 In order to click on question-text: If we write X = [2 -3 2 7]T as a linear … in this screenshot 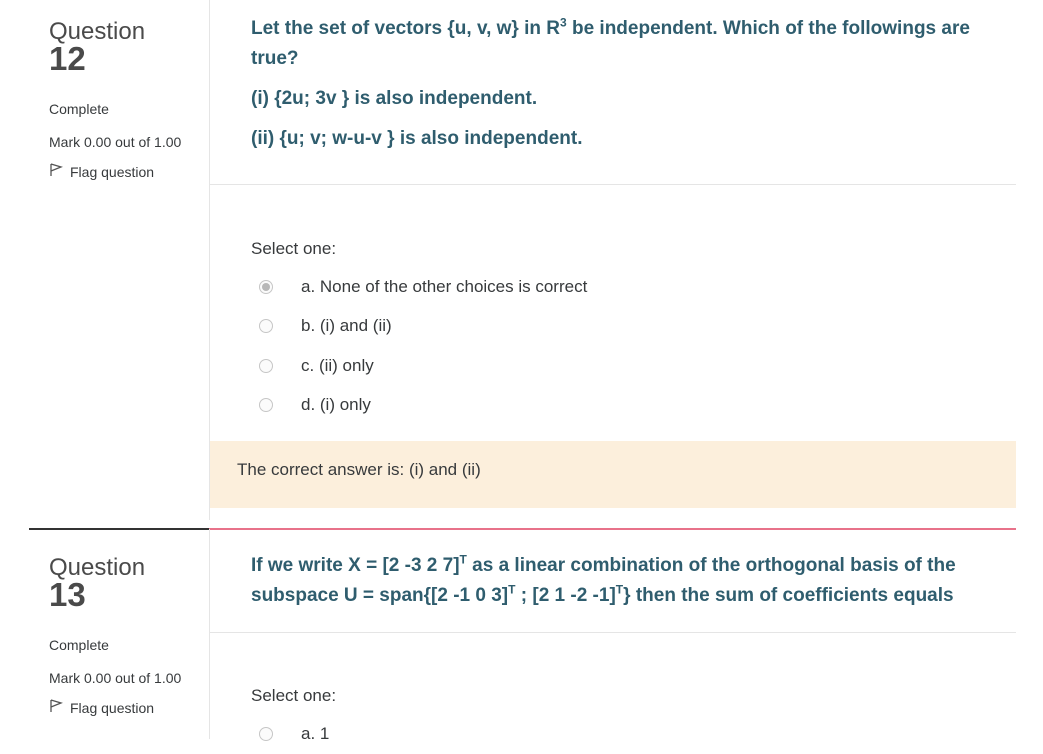, I will do `click(628, 581)`.